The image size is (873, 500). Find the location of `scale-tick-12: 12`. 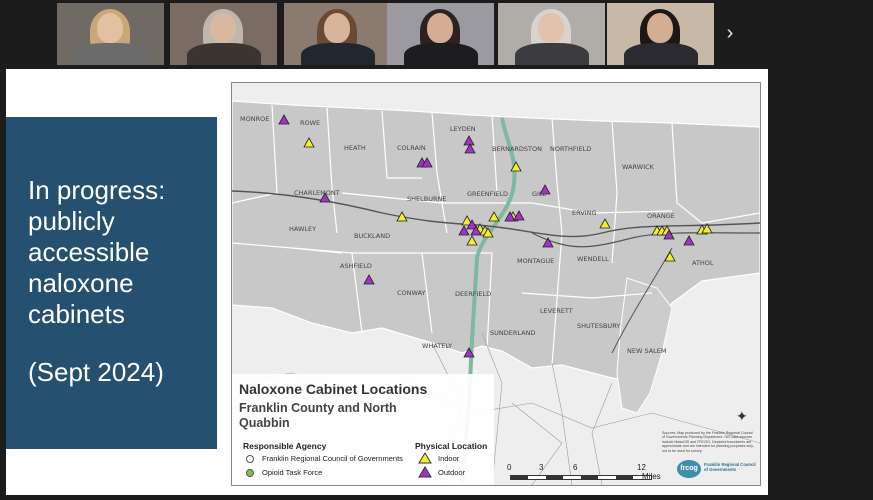

scale-tick-12: 12 is located at coordinates (641, 467).